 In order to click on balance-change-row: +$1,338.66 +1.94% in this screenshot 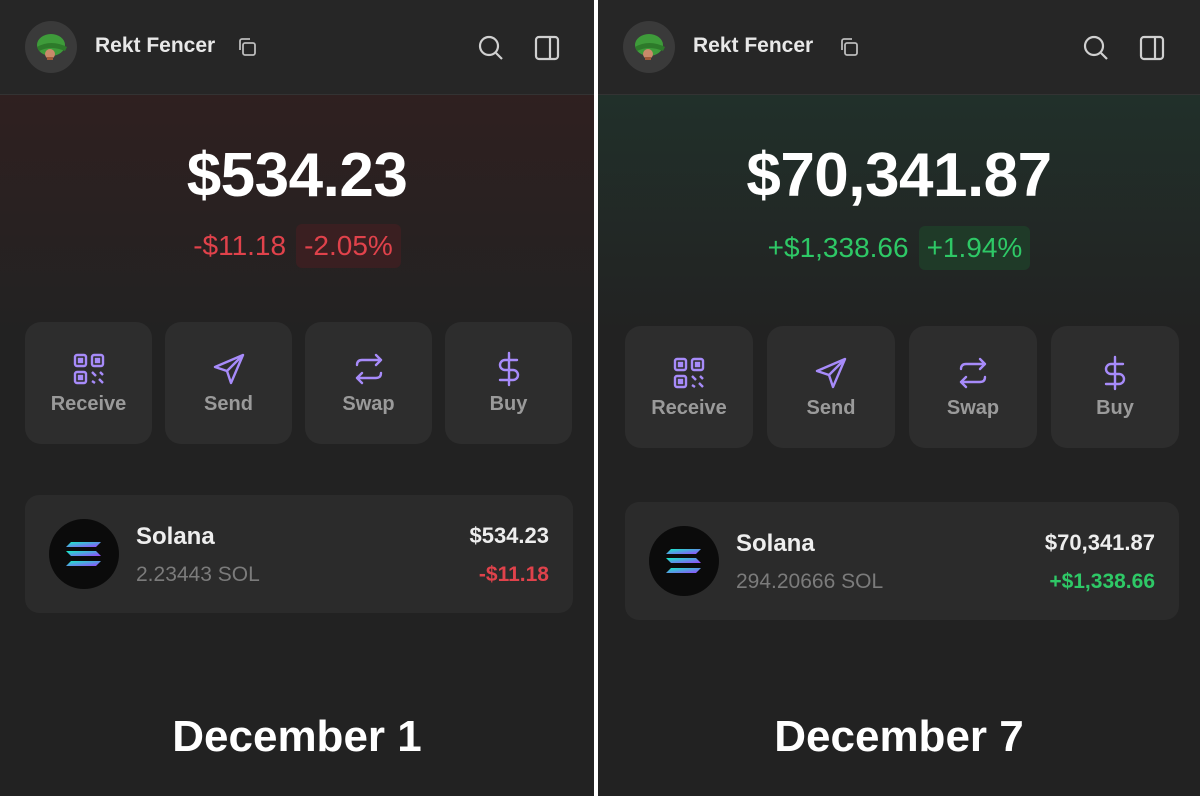, I will do `click(899, 248)`.